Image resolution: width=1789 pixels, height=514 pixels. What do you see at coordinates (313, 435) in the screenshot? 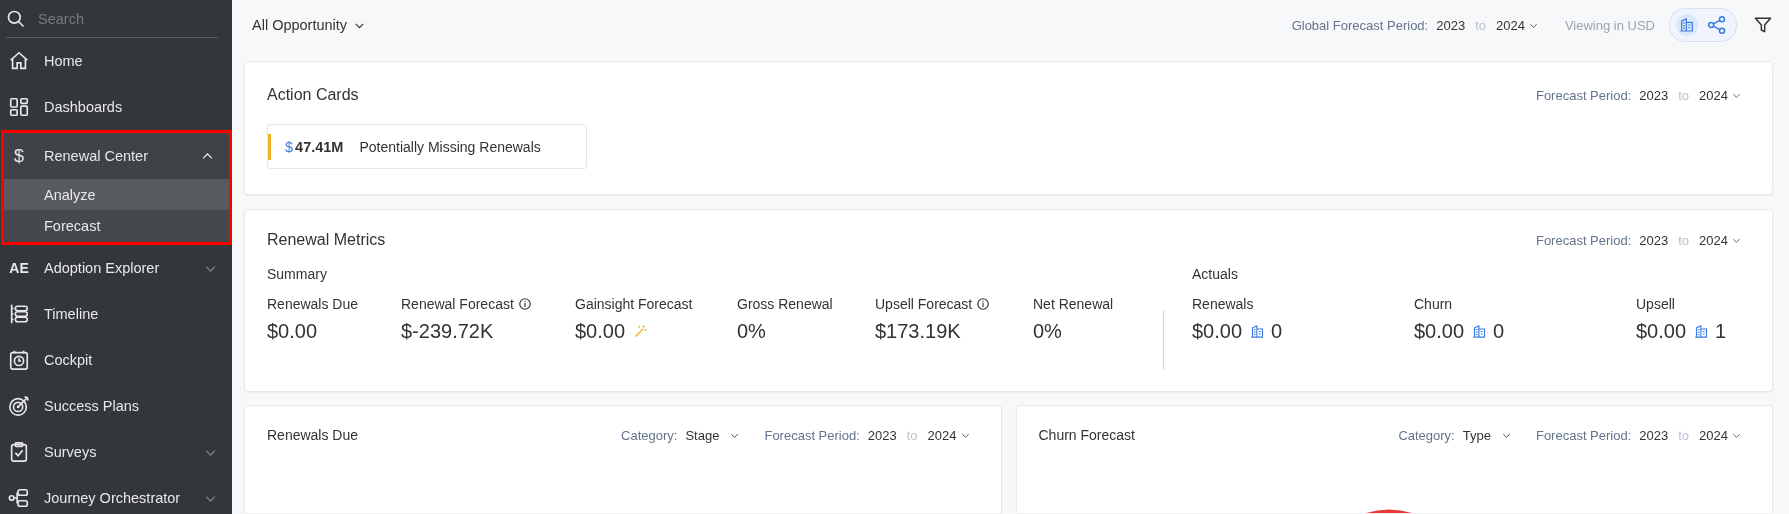
I see `card-title: Renewals Due` at bounding box center [313, 435].